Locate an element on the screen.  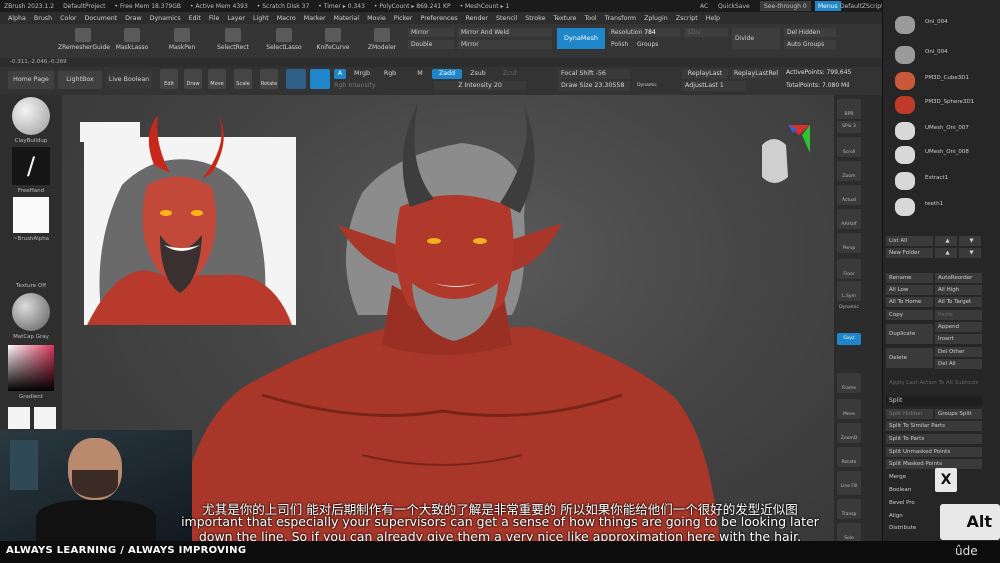
new-folder-button: New Folder is located at coordinates (909, 253).